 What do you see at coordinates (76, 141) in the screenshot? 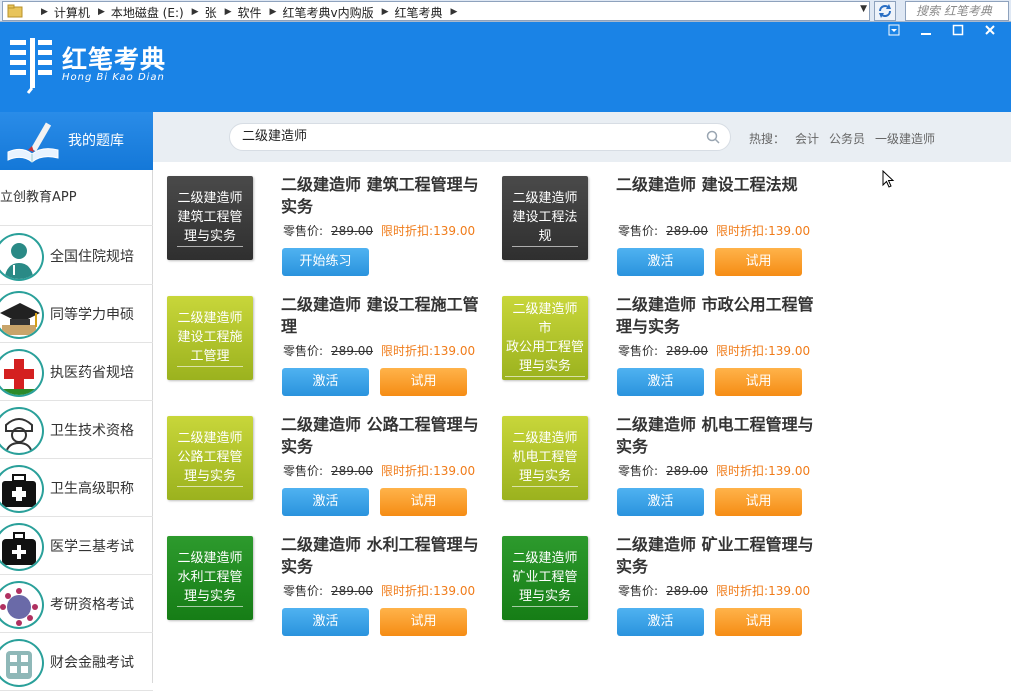
I see `sidebar-header: 我的题库` at bounding box center [76, 141].